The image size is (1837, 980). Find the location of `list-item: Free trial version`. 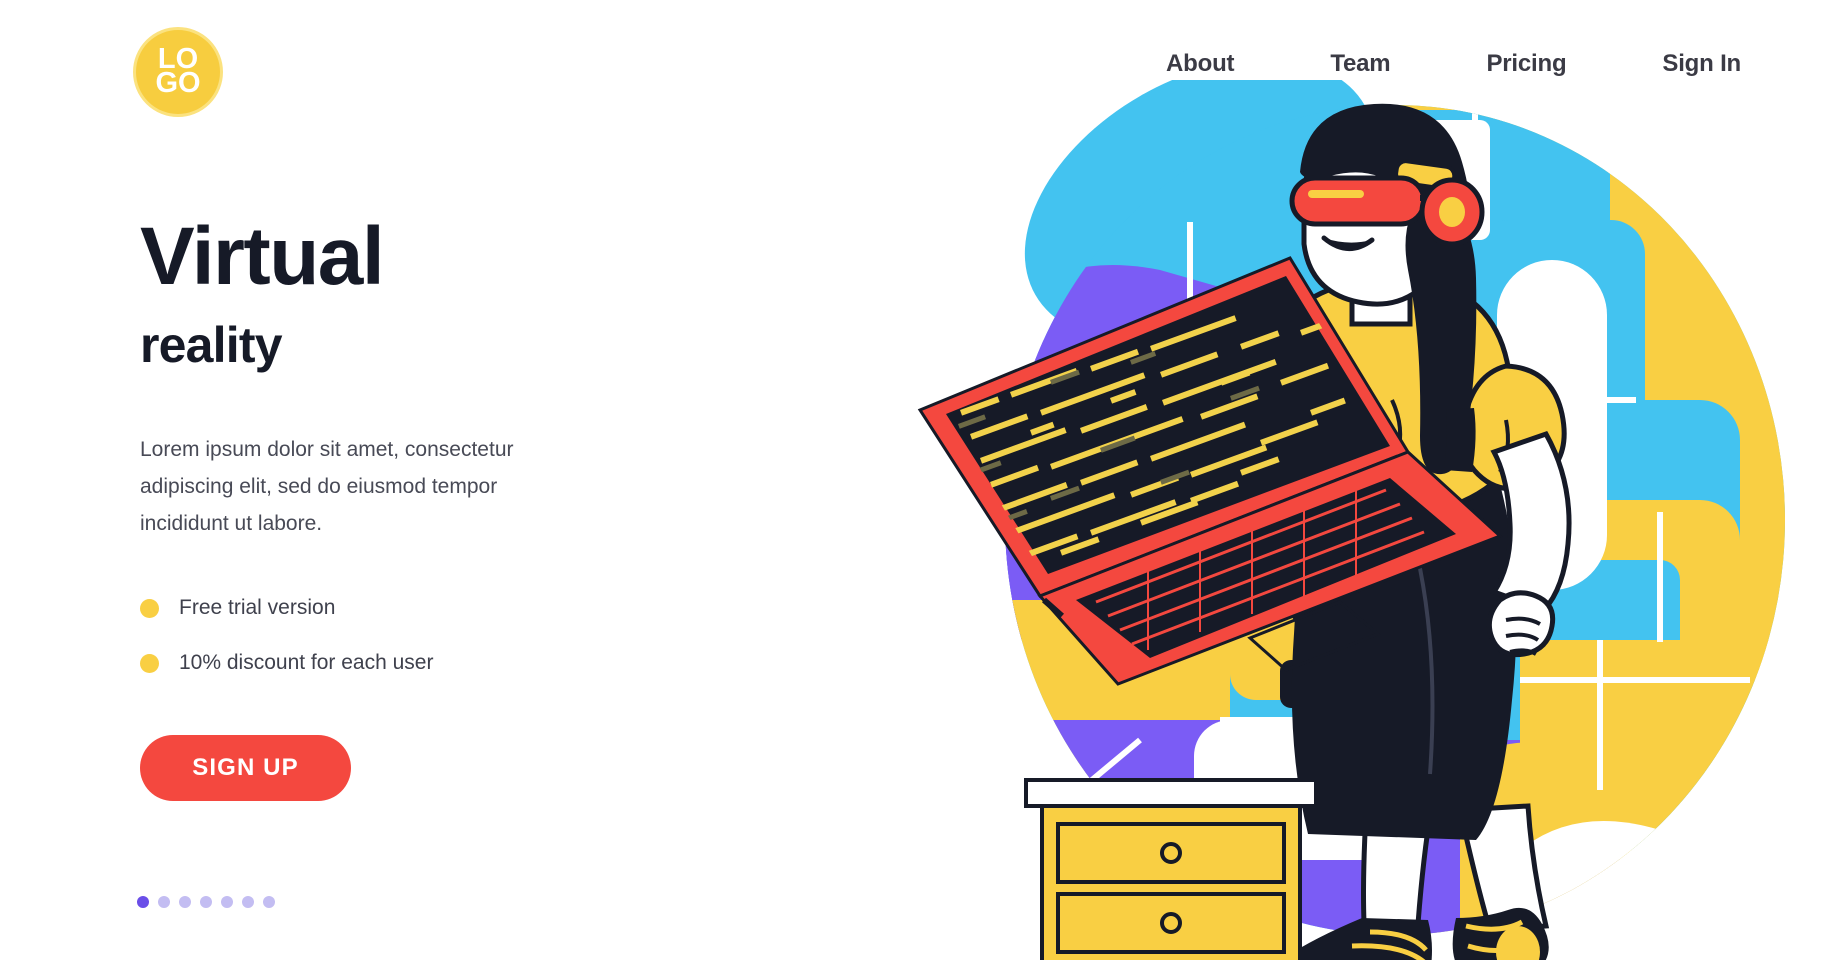

list-item: Free trial version is located at coordinates (400, 608).